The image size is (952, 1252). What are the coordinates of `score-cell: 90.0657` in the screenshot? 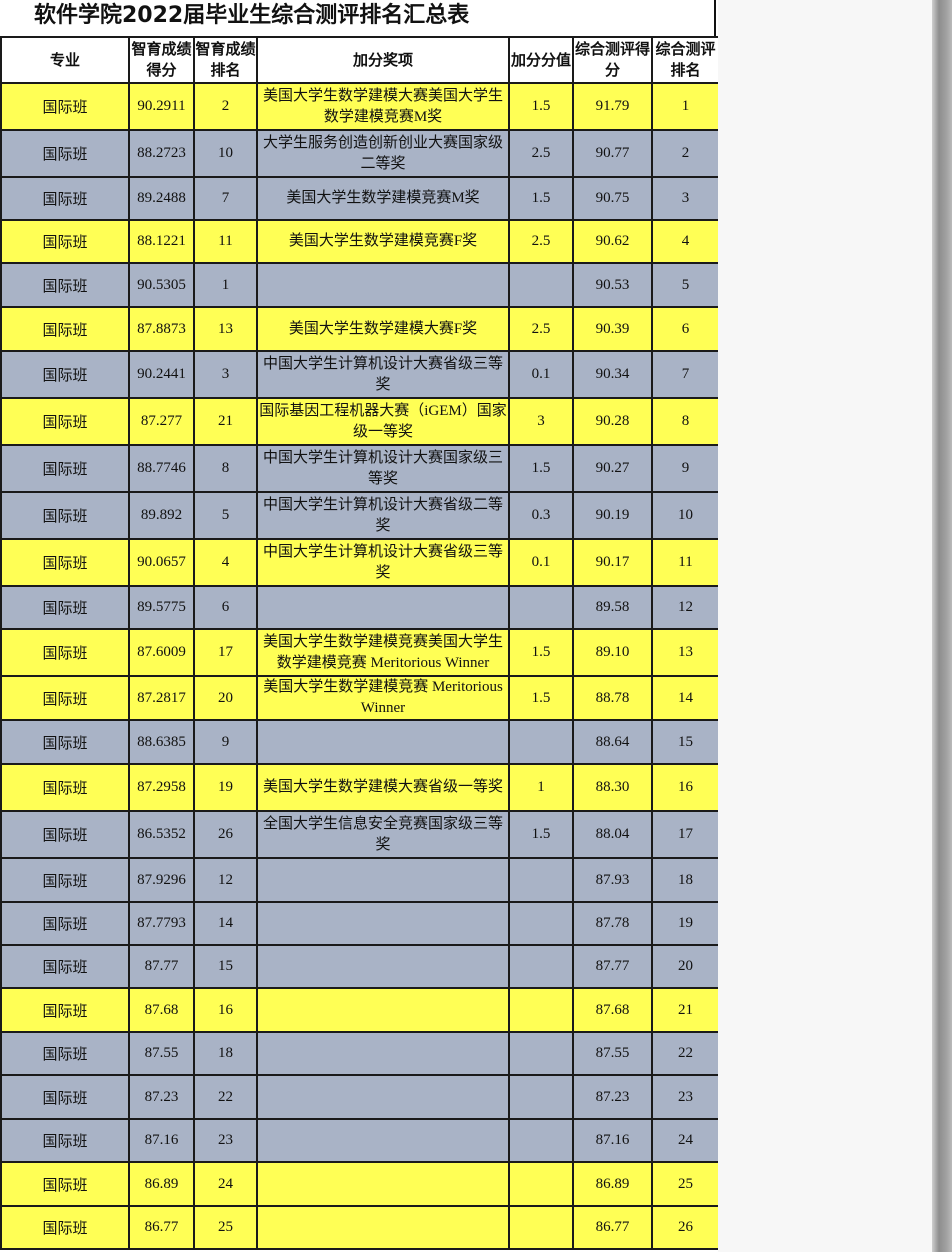 It's located at (161, 562).